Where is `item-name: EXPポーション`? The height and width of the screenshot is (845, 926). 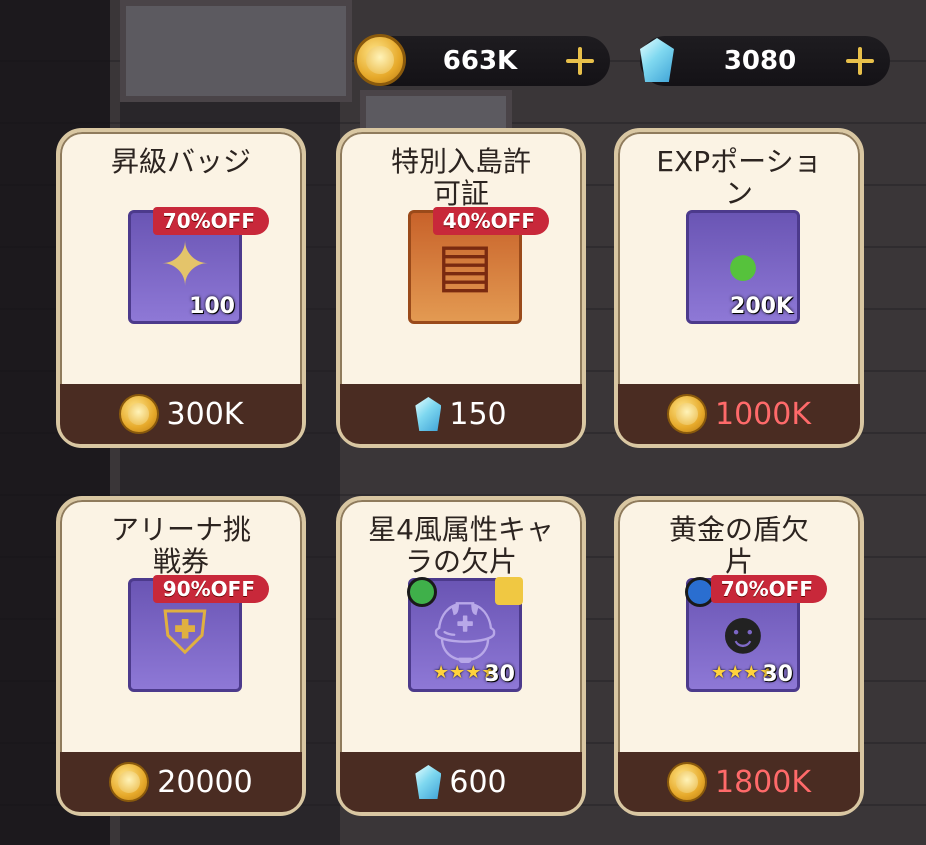 item-name: EXPポーション is located at coordinates (739, 178).